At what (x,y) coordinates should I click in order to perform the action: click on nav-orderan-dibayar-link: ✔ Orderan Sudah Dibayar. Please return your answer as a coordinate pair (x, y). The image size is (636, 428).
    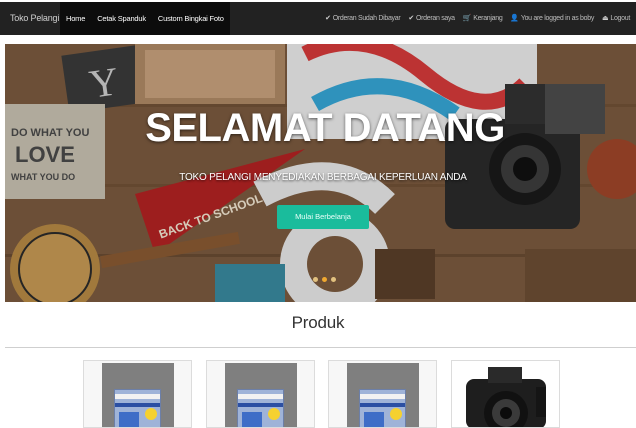
    Looking at the image, I should click on (362, 18).